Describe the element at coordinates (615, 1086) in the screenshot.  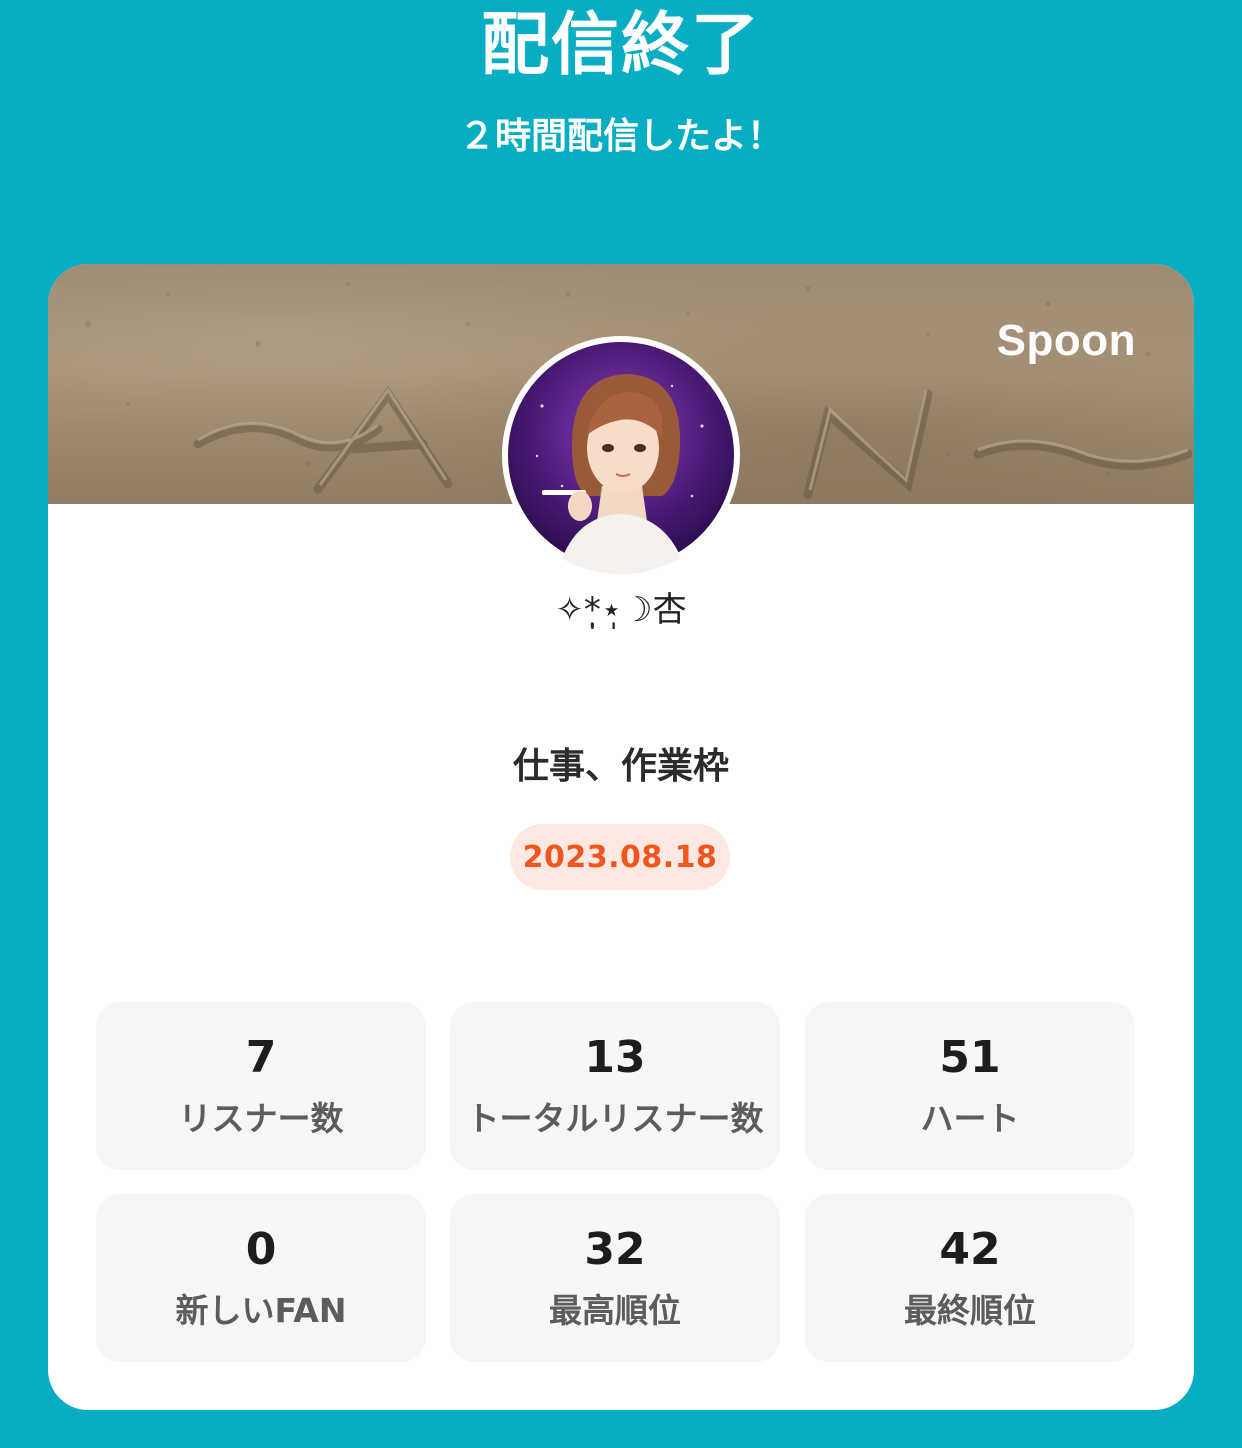
I see `stat-total-listeners: 13 トータルリスナー数` at that location.